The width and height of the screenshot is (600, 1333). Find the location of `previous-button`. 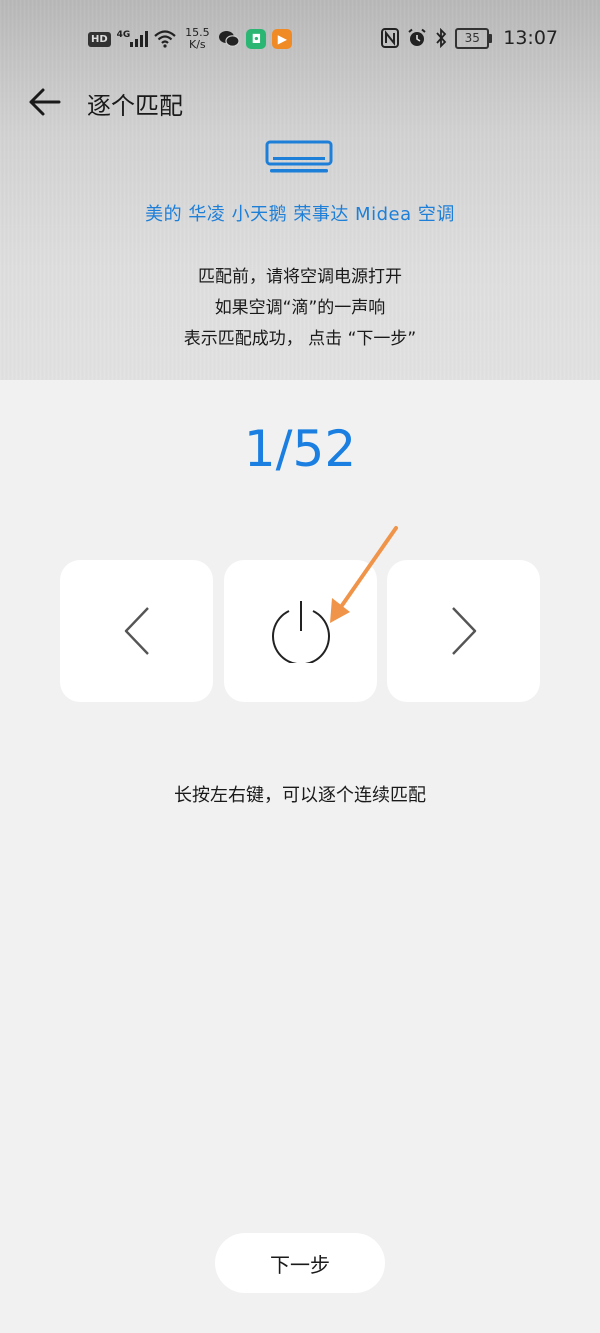

previous-button is located at coordinates (136, 631).